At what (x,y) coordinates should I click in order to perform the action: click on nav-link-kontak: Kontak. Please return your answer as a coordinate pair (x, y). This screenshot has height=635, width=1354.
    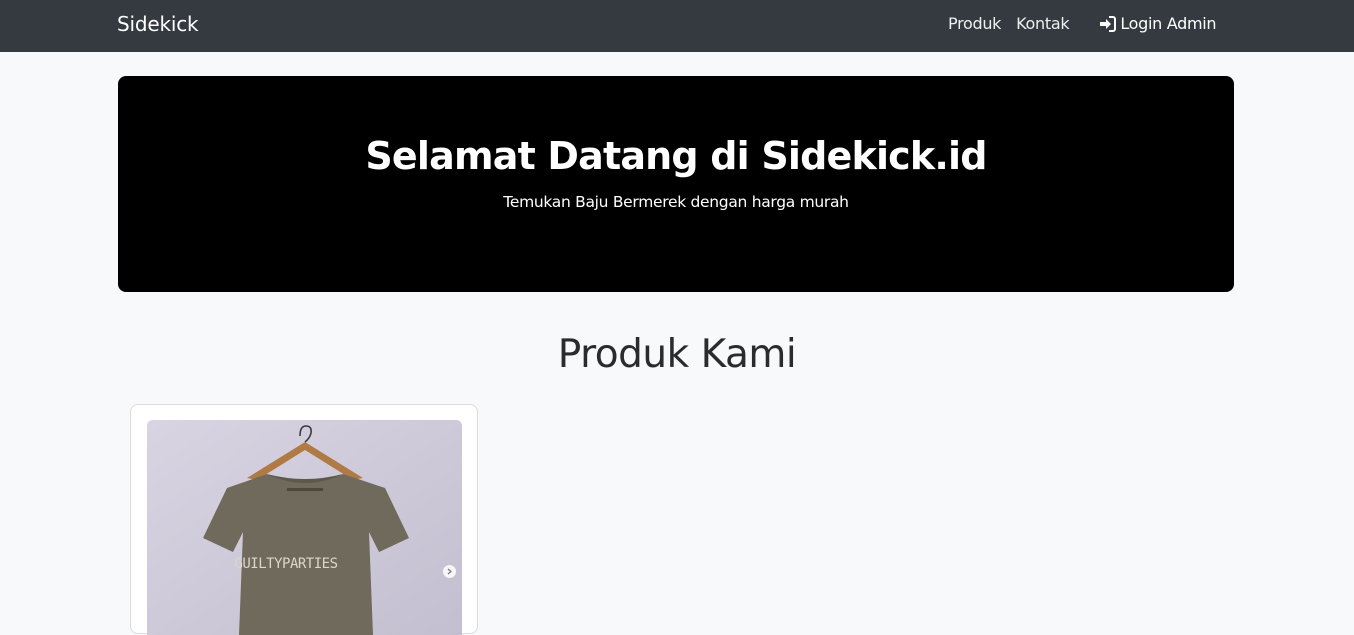
    Looking at the image, I should click on (1042, 23).